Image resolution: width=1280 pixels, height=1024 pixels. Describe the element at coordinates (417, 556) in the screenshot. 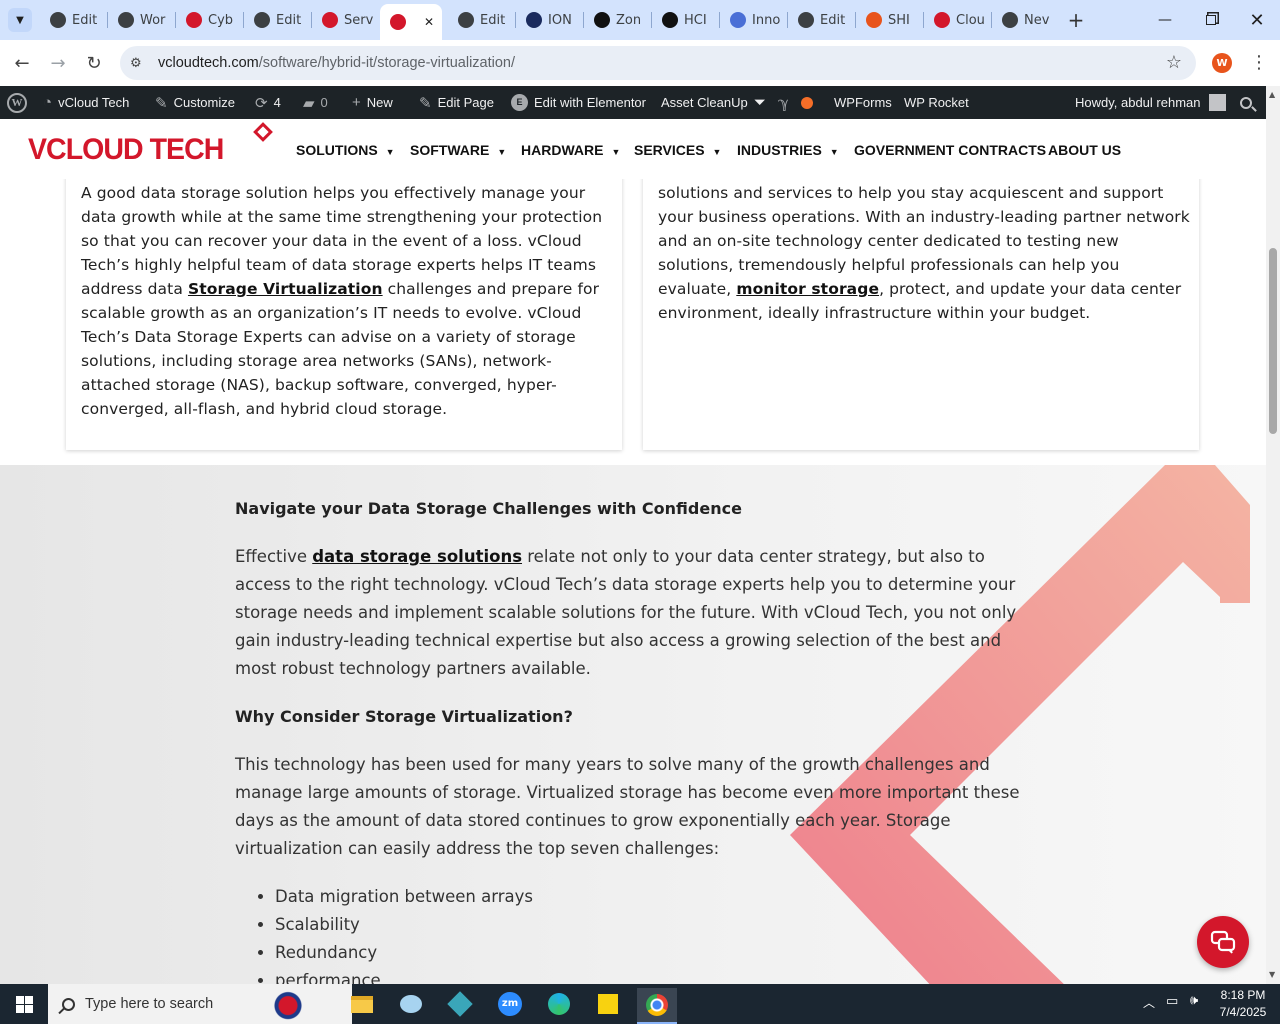

I see `data-storage-solutions-link: data storage solutions` at that location.